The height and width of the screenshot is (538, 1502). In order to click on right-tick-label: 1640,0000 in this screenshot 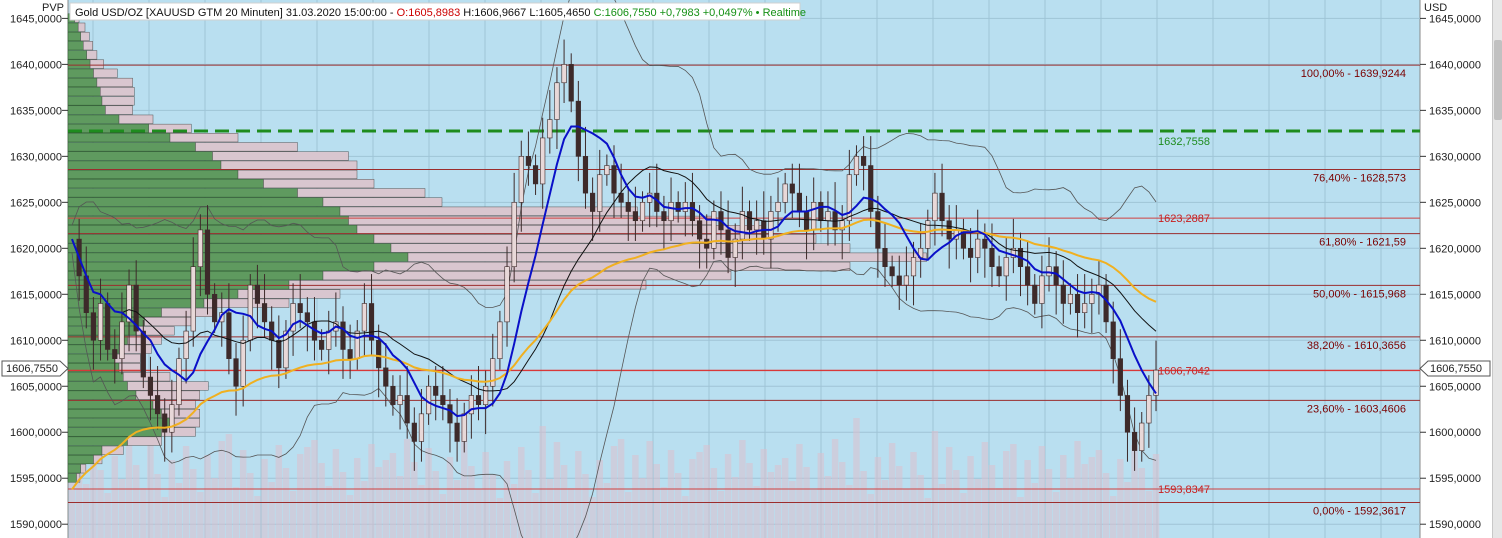, I will do `click(1455, 65)`.